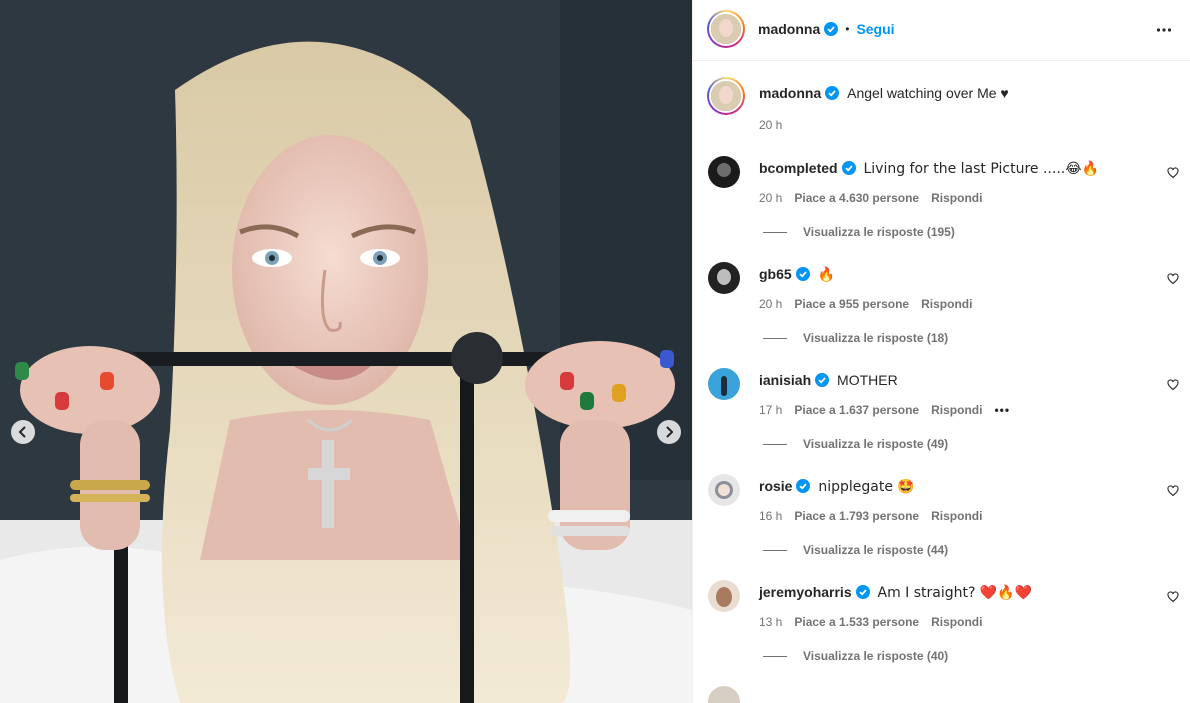 This screenshot has height=703, width=1190. Describe the element at coordinates (876, 338) in the screenshot. I see `view-replies-label: Visualizza le risposte (18)` at that location.